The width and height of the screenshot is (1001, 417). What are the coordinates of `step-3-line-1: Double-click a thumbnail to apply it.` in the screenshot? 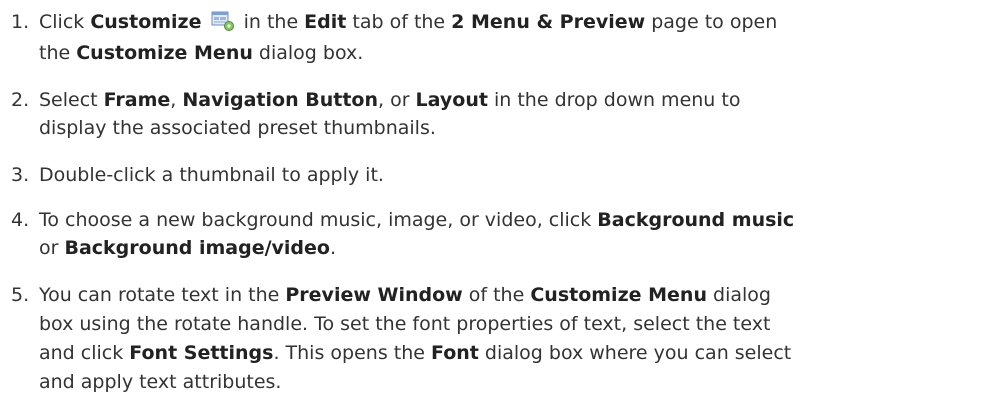 It's located at (211, 175).